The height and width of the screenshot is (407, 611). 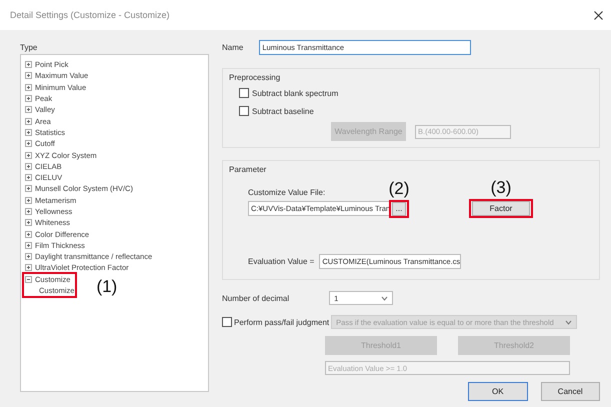 What do you see at coordinates (570, 391) in the screenshot?
I see `cancel-button: Cancel` at bounding box center [570, 391].